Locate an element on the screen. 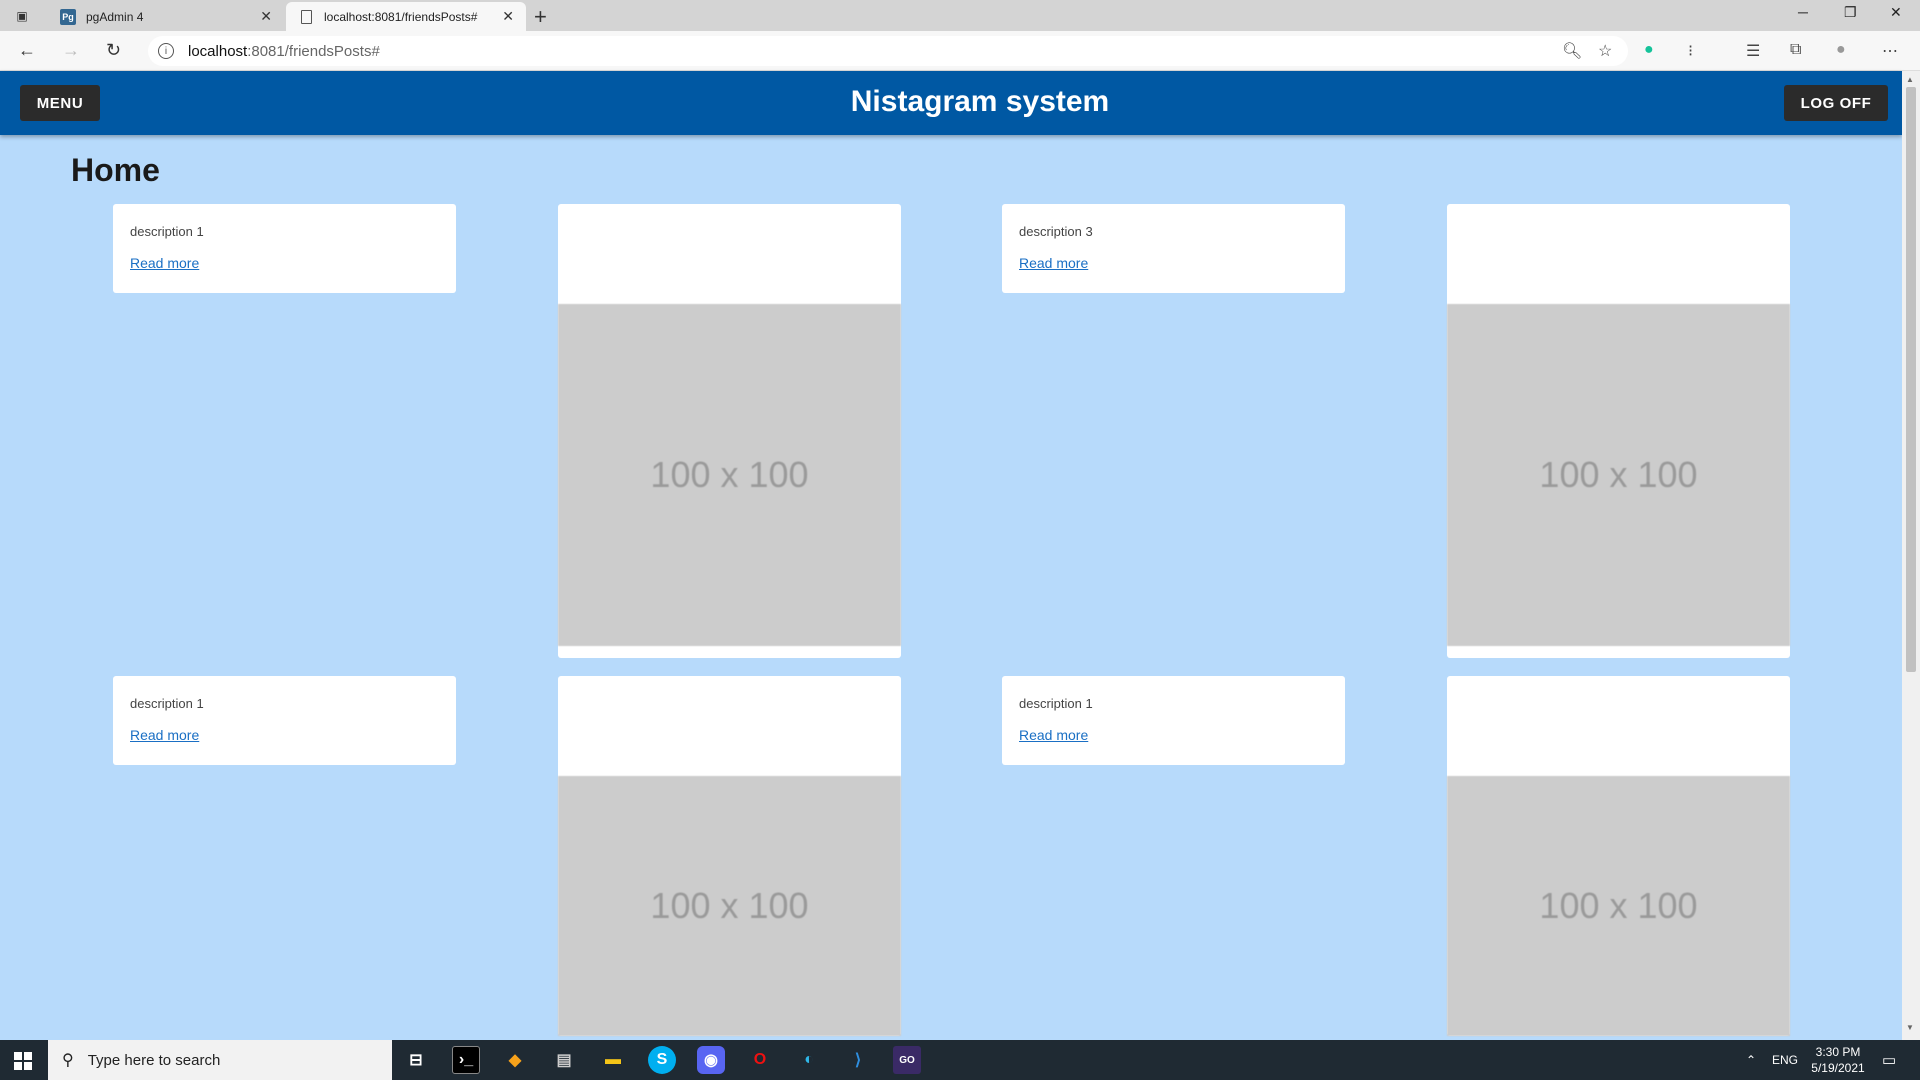 The height and width of the screenshot is (1080, 1920). new-tab-icon: + is located at coordinates (540, 17).